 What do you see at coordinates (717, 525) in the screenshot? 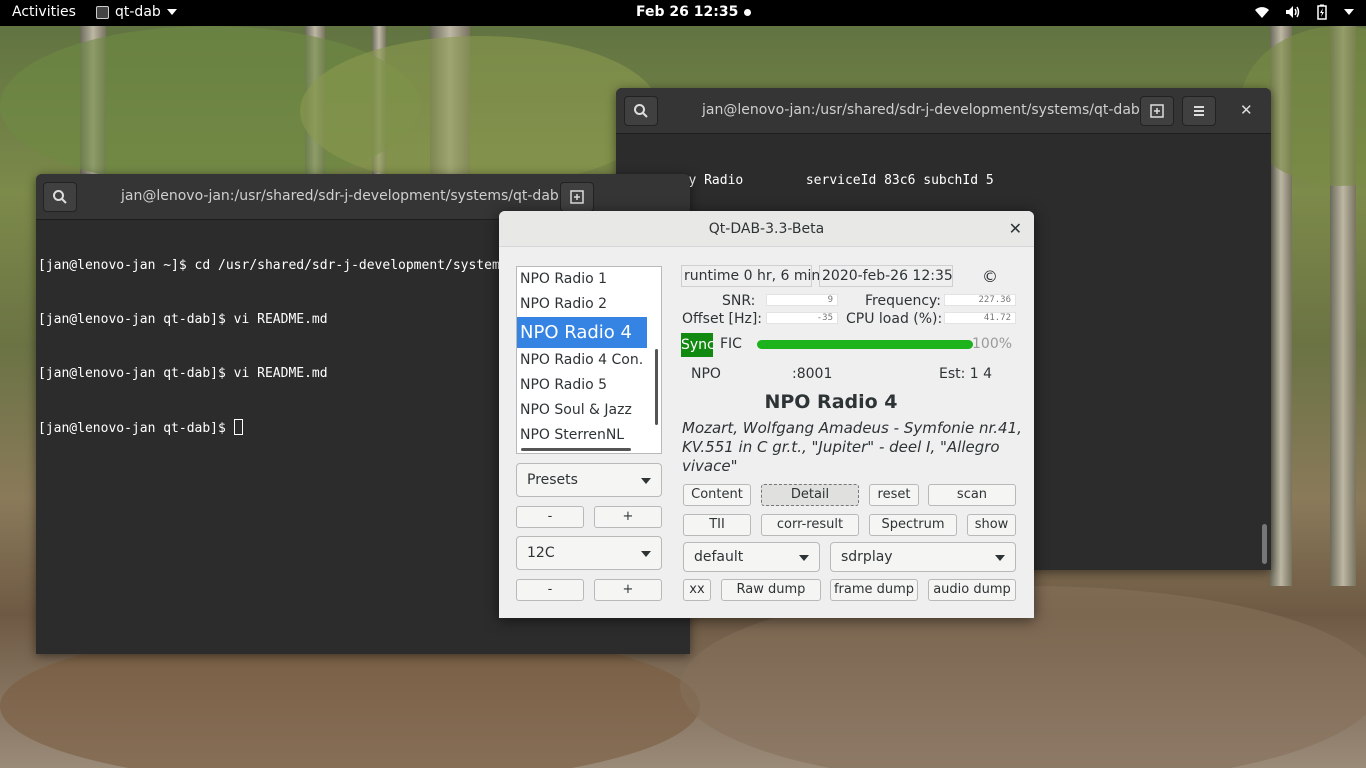
I see `tii-button: TII` at bounding box center [717, 525].